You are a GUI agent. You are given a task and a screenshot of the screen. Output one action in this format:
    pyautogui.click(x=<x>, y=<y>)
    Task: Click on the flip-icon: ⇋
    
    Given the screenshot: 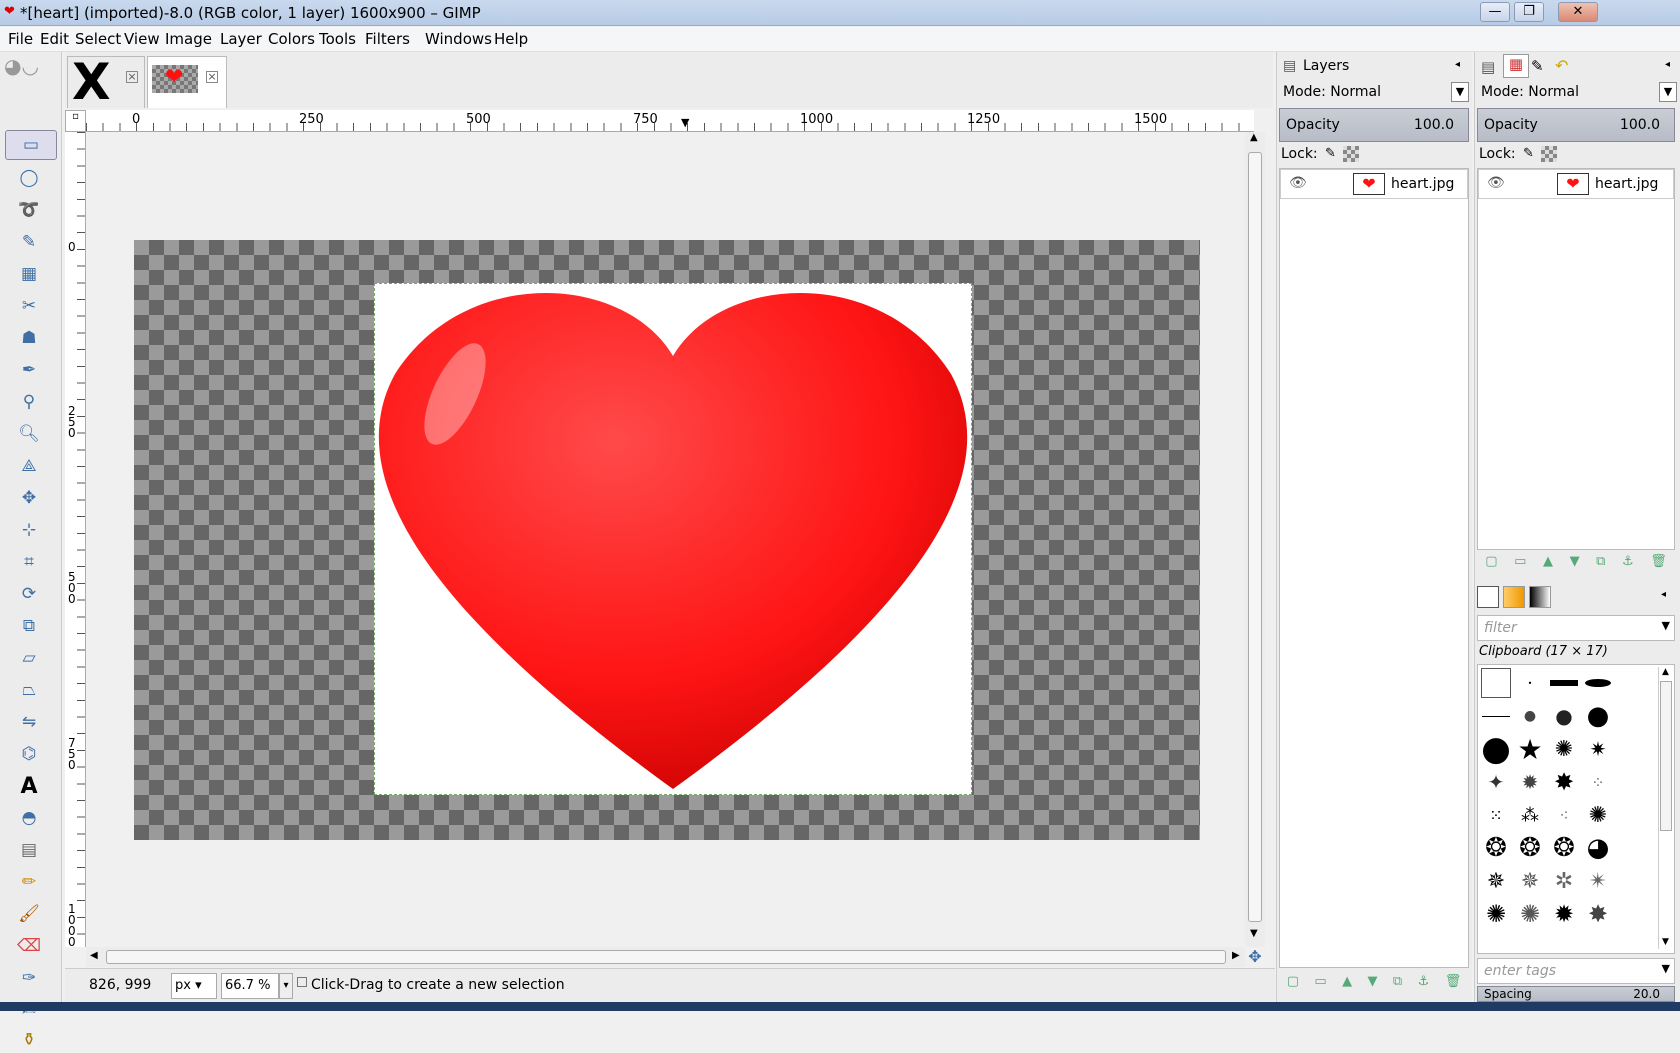 What is the action you would take?
    pyautogui.click(x=29, y=722)
    